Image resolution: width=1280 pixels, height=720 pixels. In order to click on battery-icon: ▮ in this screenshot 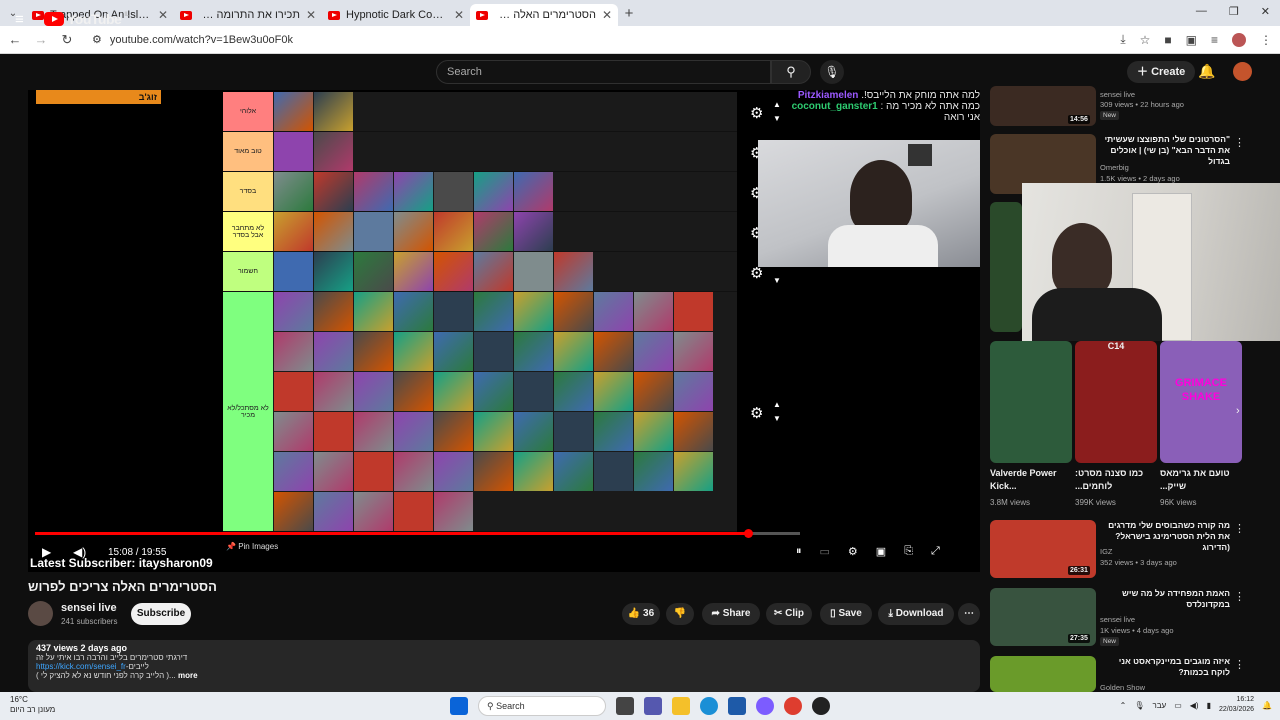, I will do `click(1209, 705)`.